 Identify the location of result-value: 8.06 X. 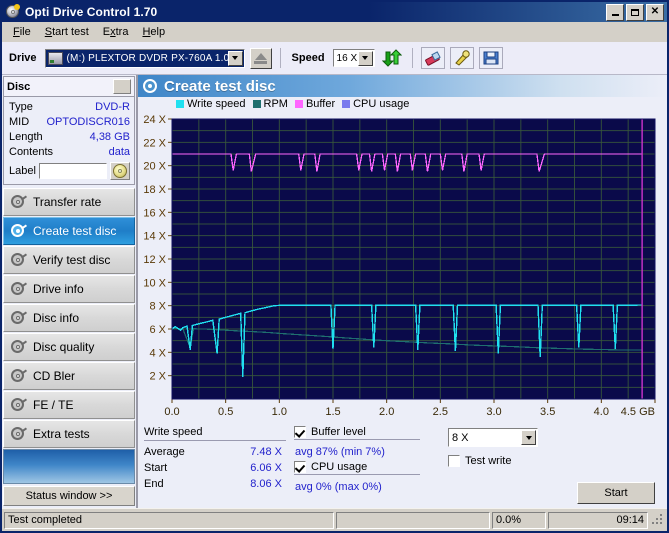
(266, 484).